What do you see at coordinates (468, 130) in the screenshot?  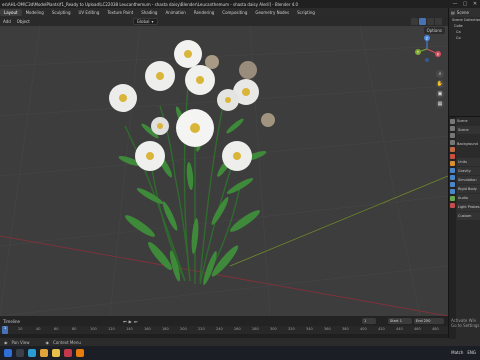 I see `scene-panel: Scene` at bounding box center [468, 130].